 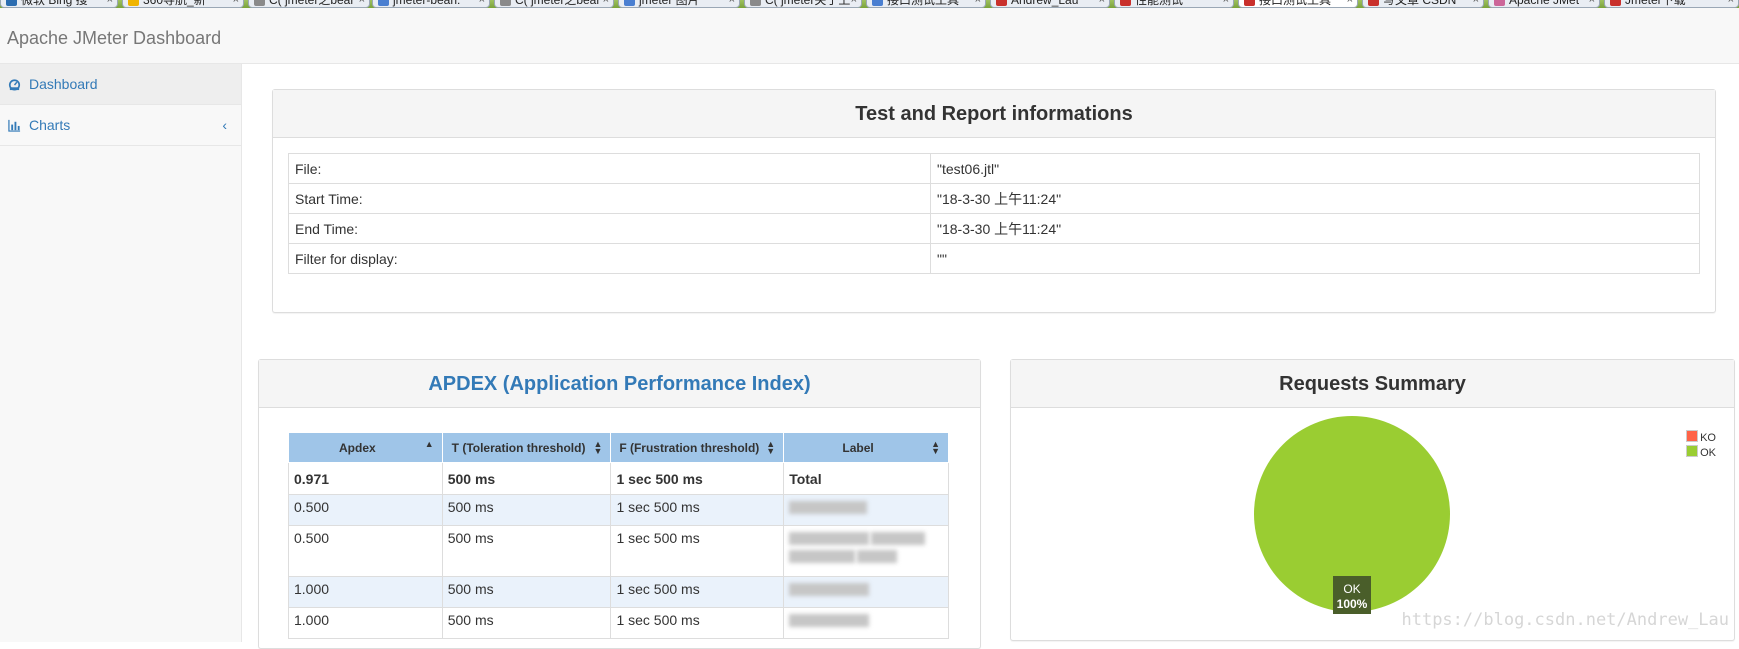 I want to click on browser-tab: 性能测试 ×, so click(x=1174, y=4).